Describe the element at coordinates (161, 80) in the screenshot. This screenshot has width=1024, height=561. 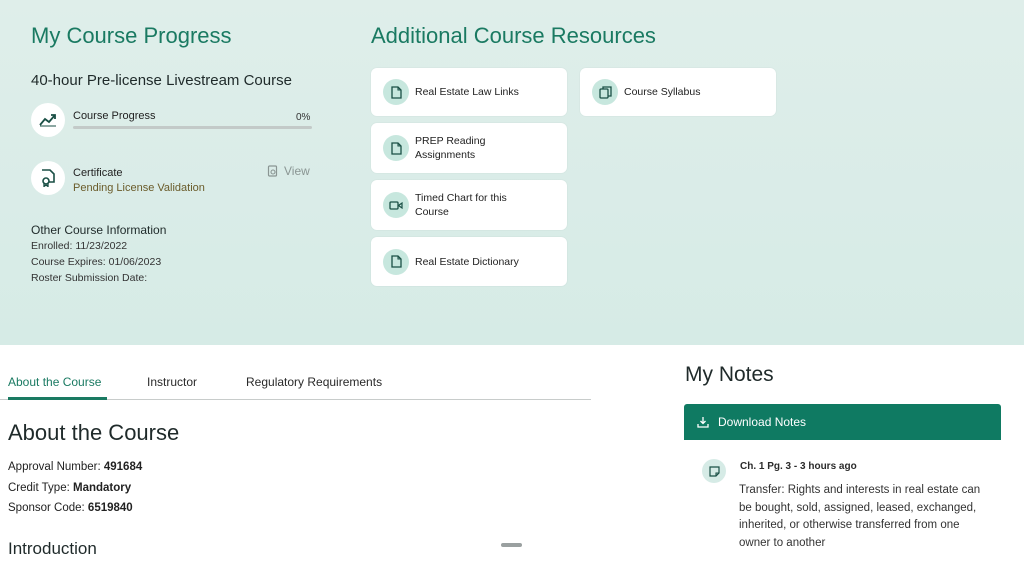
I see `course-name: 40-hour Pre-license Livestream Course` at that location.